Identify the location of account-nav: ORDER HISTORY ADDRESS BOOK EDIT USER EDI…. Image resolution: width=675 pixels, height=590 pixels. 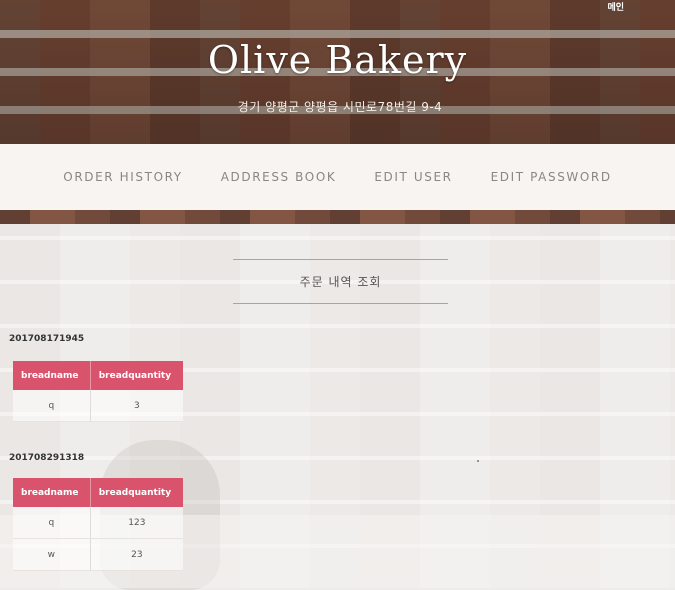
(337, 177).